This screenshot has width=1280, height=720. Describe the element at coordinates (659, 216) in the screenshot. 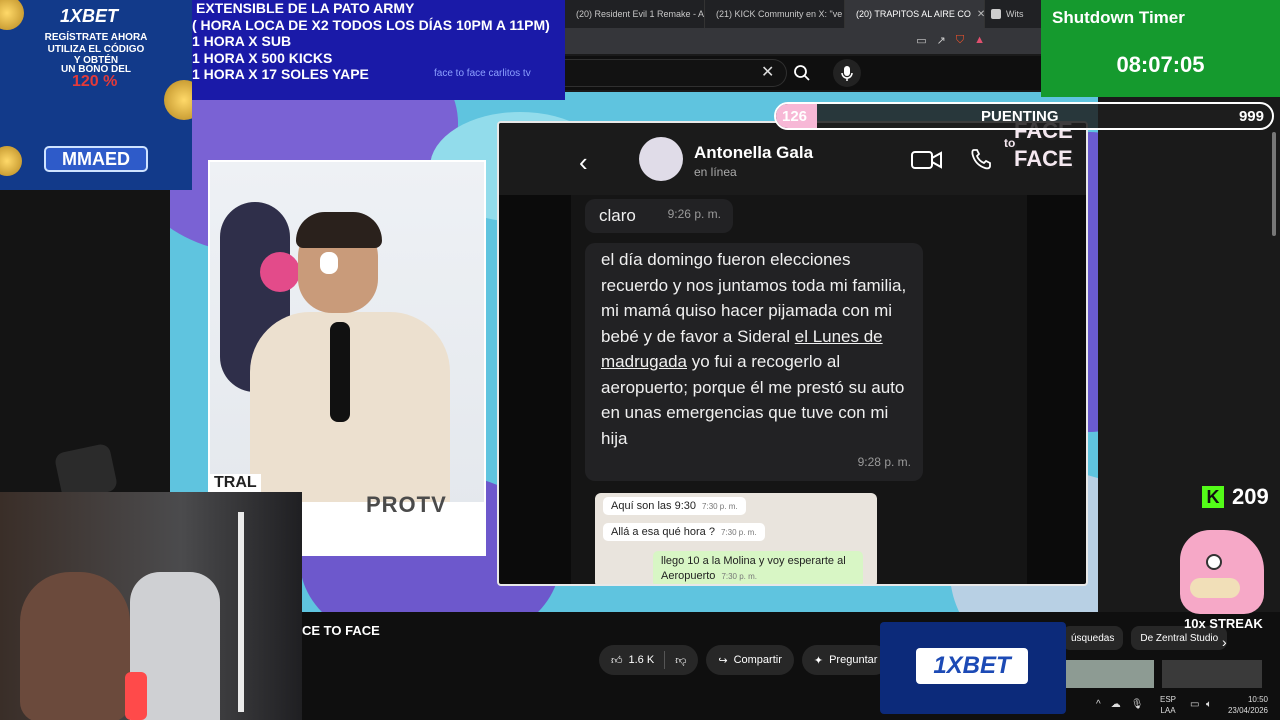

I see `message-bubble: claro 9:26 p. m.` at that location.